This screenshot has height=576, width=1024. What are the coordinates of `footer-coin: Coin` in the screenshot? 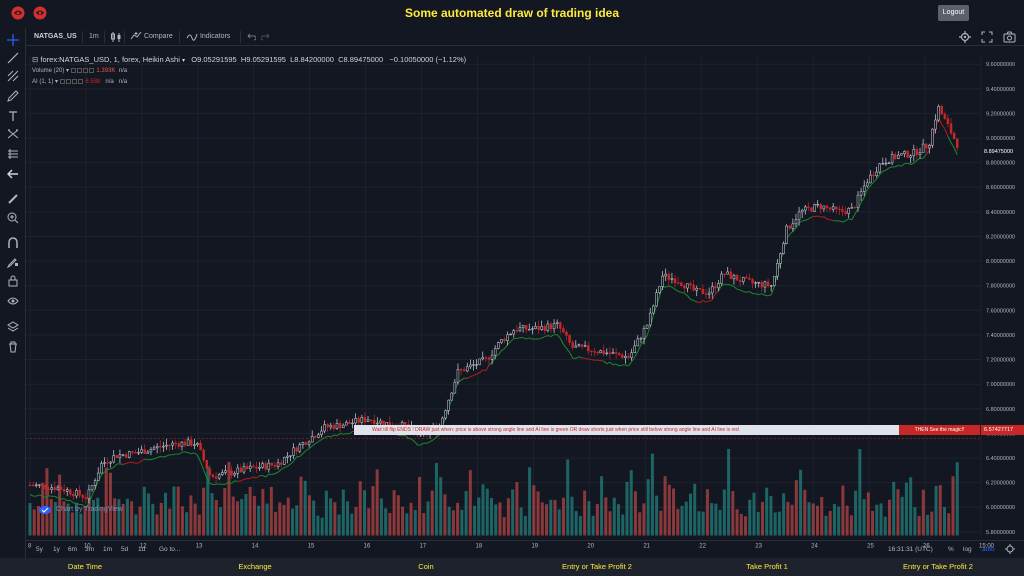 It's located at (425, 566).